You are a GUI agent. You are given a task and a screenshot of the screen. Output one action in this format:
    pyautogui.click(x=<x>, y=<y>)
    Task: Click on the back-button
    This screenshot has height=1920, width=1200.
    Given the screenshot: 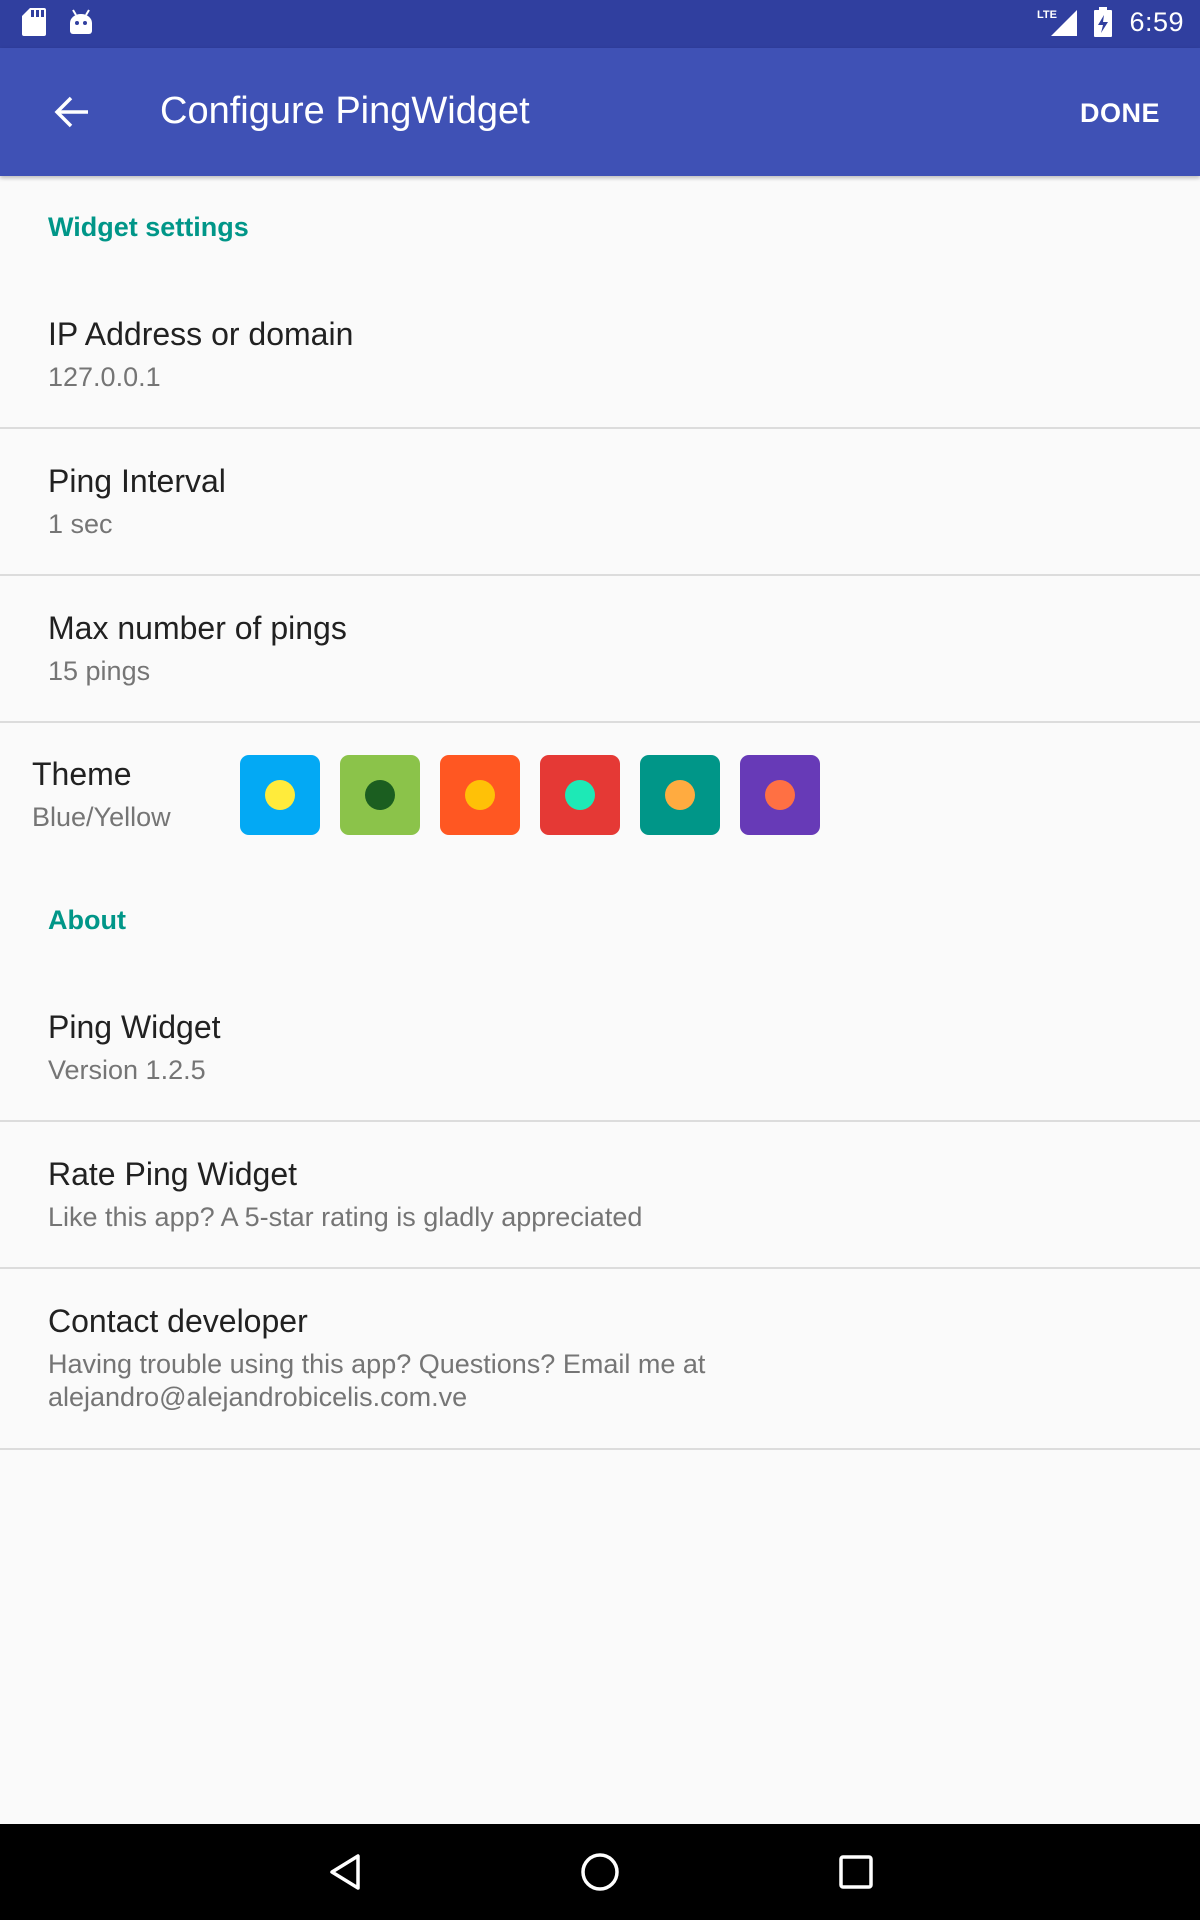 What is the action you would take?
    pyautogui.click(x=72, y=112)
    